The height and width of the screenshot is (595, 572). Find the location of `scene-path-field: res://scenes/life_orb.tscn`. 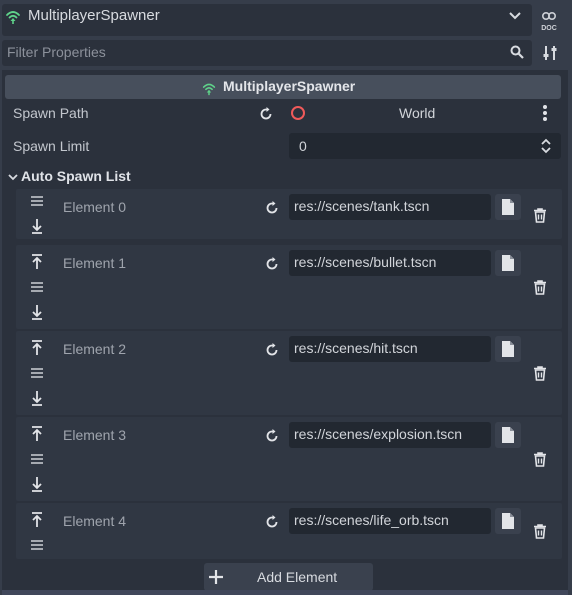

scene-path-field: res://scenes/life_orb.tscn is located at coordinates (390, 521).